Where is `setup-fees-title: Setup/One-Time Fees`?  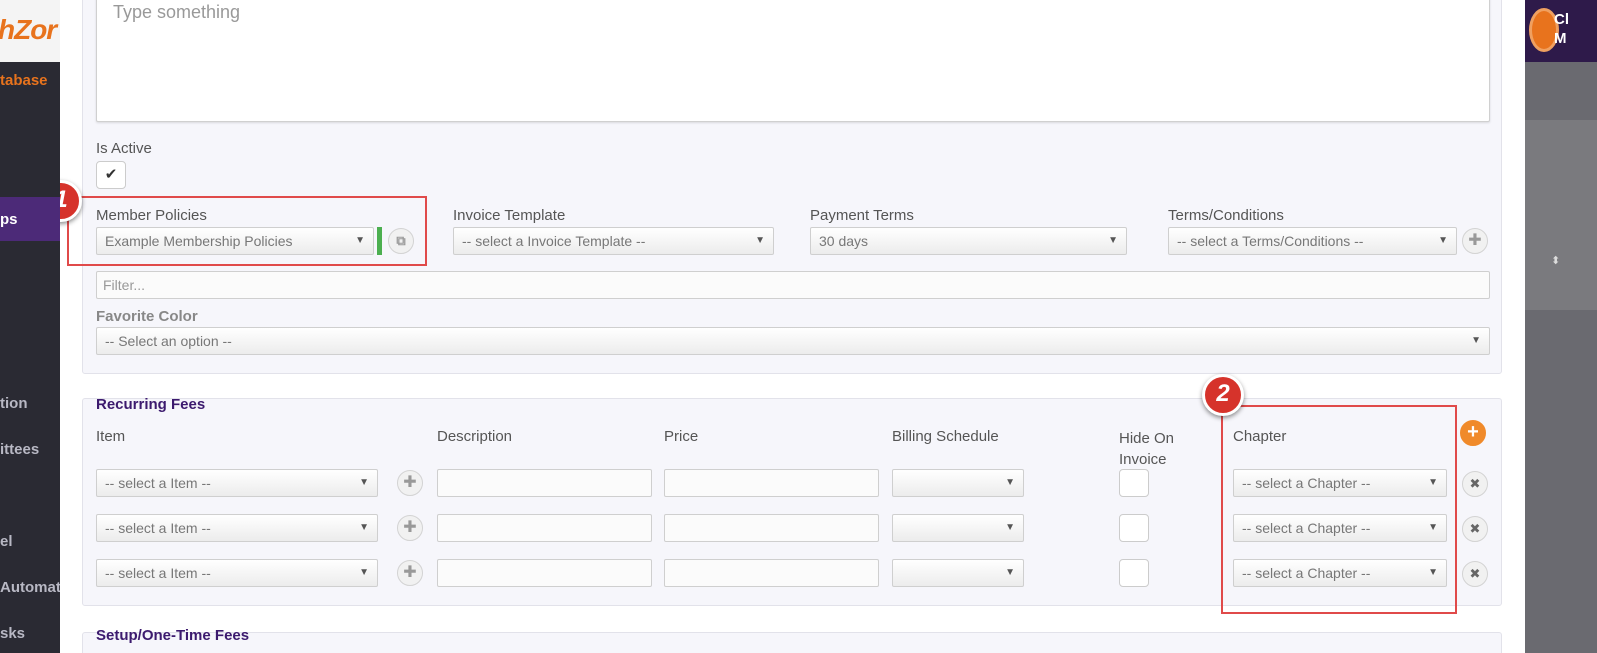 setup-fees-title: Setup/One-Time Fees is located at coordinates (173, 635).